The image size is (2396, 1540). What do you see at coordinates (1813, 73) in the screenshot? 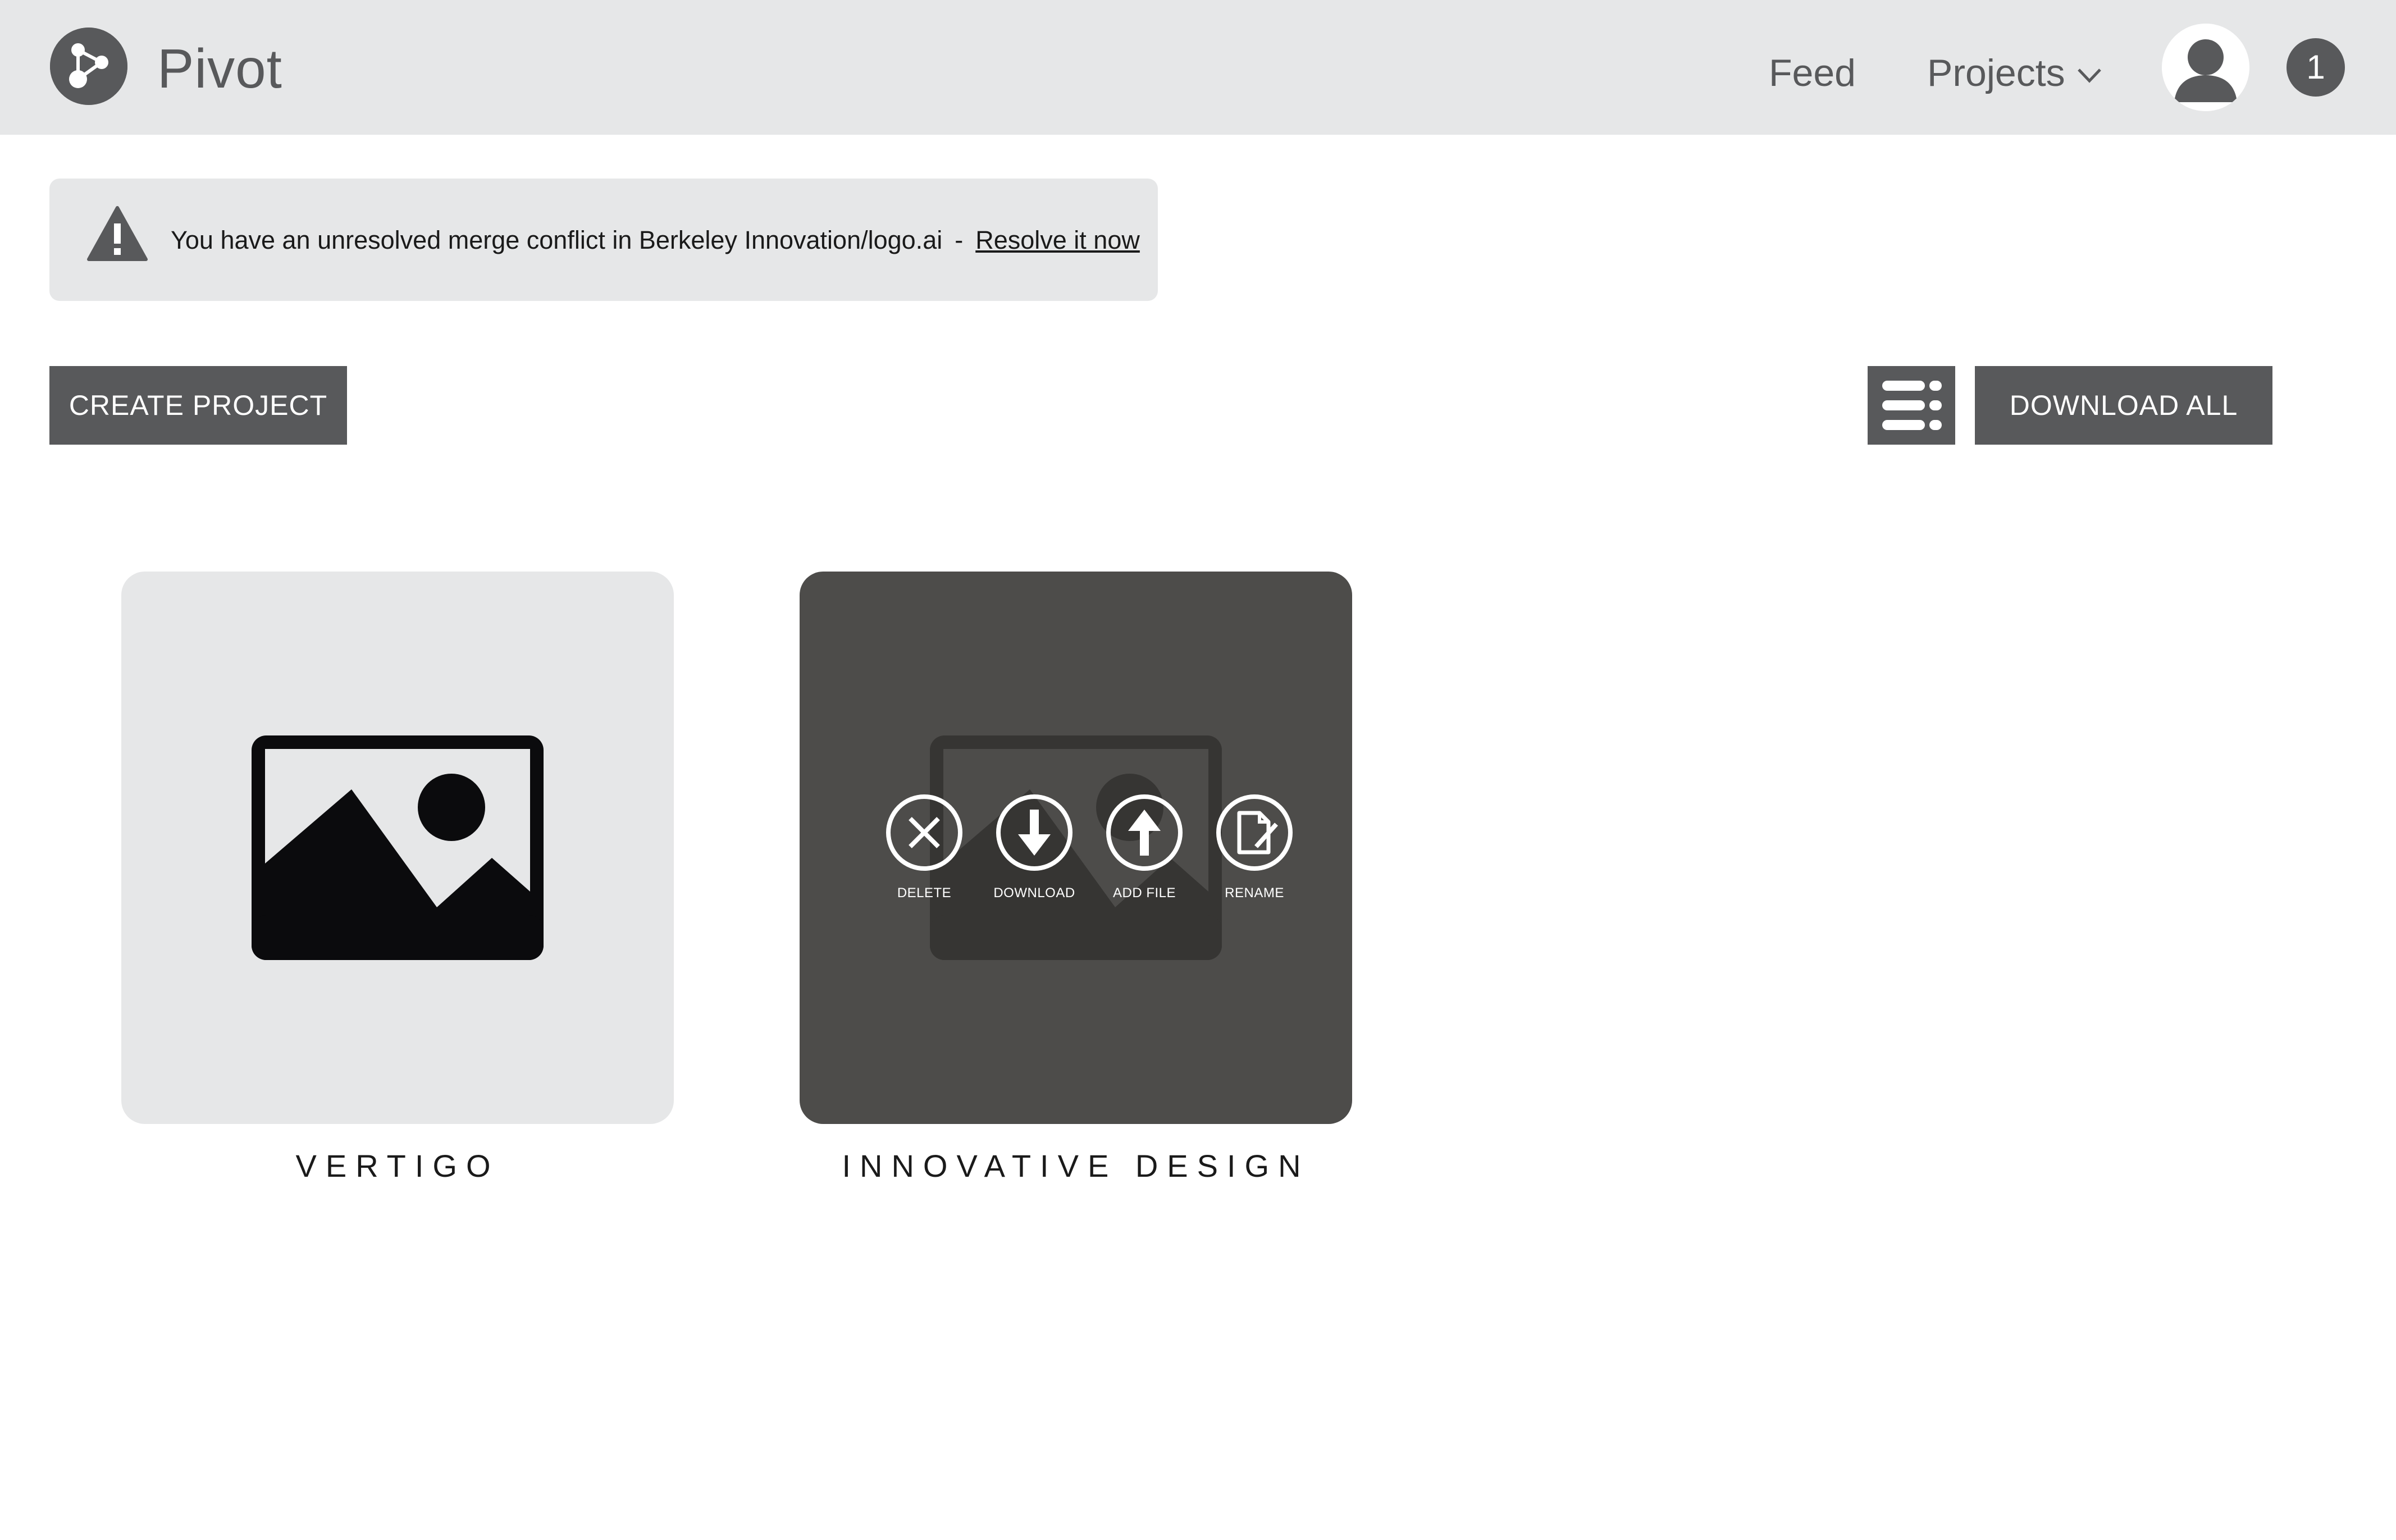
I see `nav-feed-link: Feed` at bounding box center [1813, 73].